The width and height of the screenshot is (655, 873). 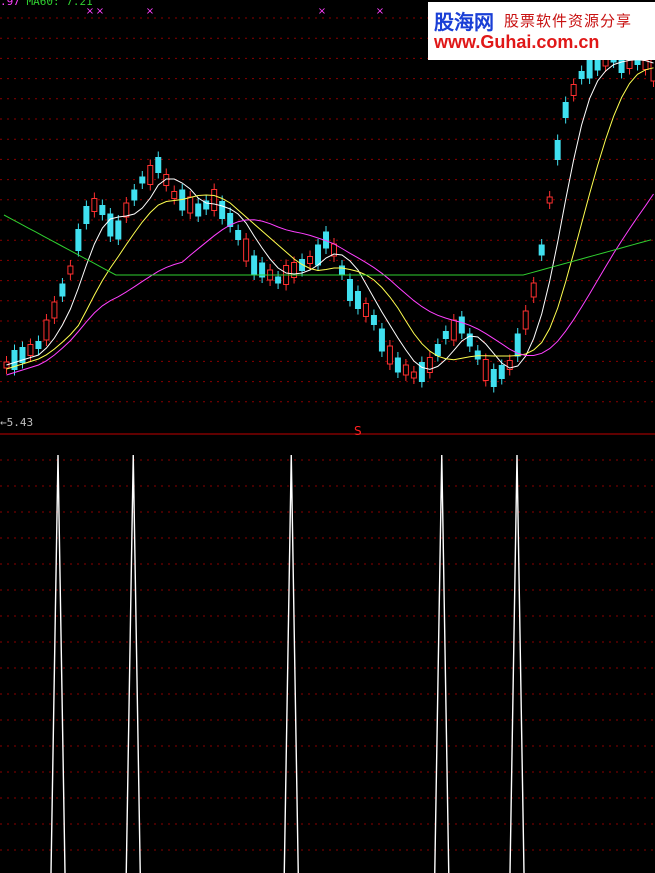 What do you see at coordinates (3, 422) in the screenshot?
I see `low-arrow: ←` at bounding box center [3, 422].